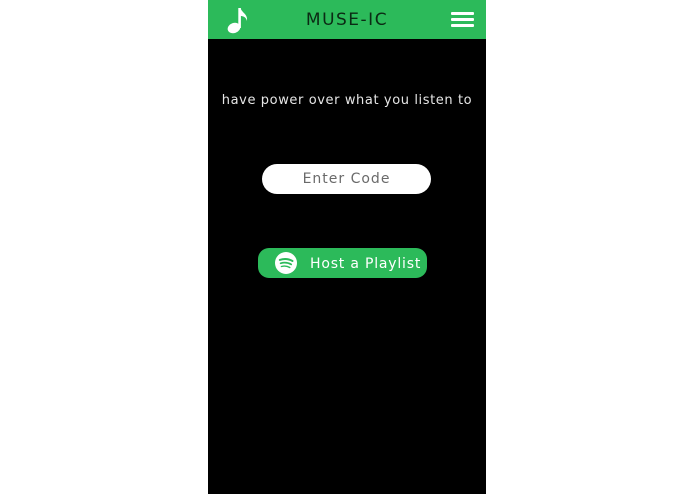 The image size is (695, 494). What do you see at coordinates (462, 13) in the screenshot?
I see `hamburger-menu-icon` at bounding box center [462, 13].